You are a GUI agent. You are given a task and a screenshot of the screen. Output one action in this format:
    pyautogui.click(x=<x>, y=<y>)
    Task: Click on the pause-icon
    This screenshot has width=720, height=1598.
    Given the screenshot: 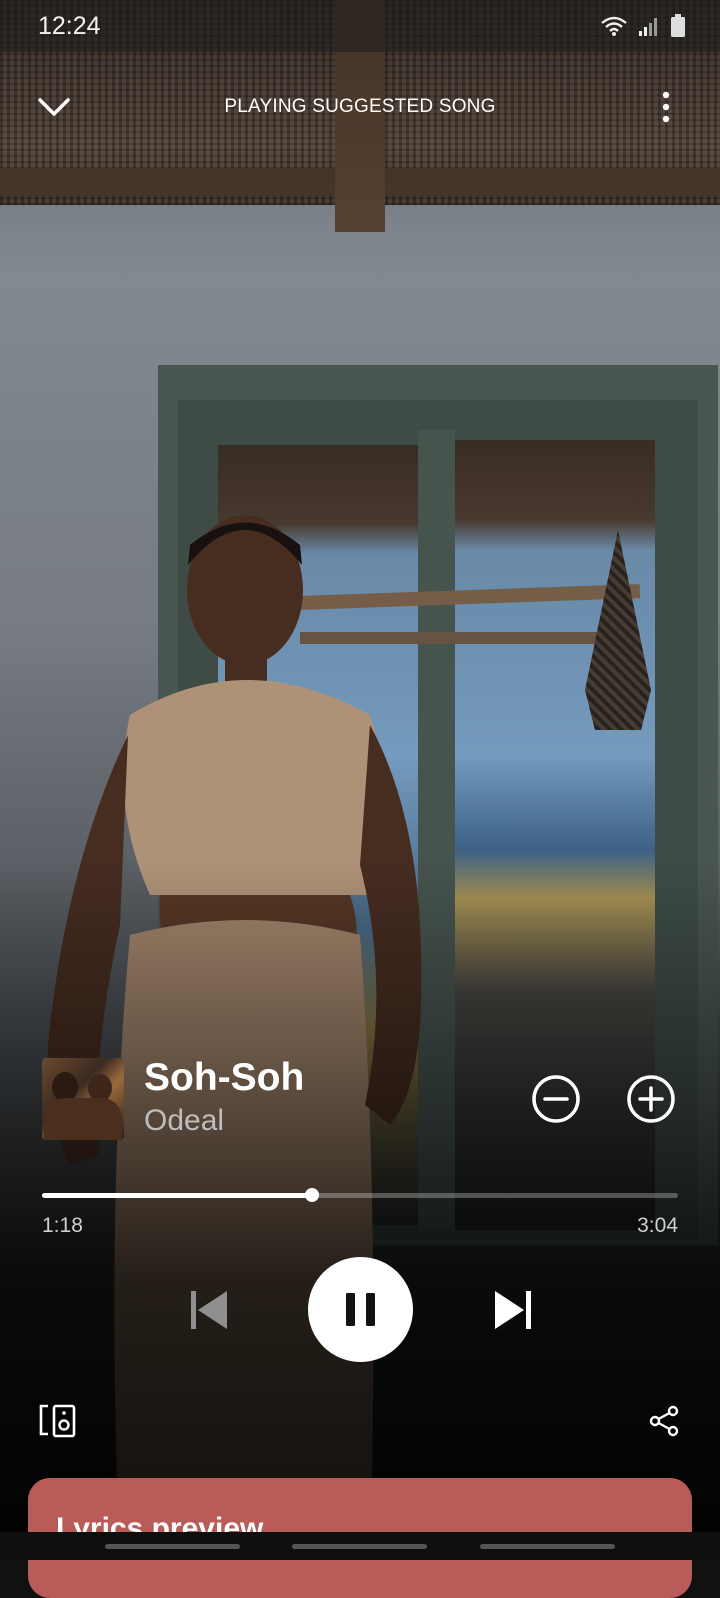 What is the action you would take?
    pyautogui.click(x=360, y=1309)
    